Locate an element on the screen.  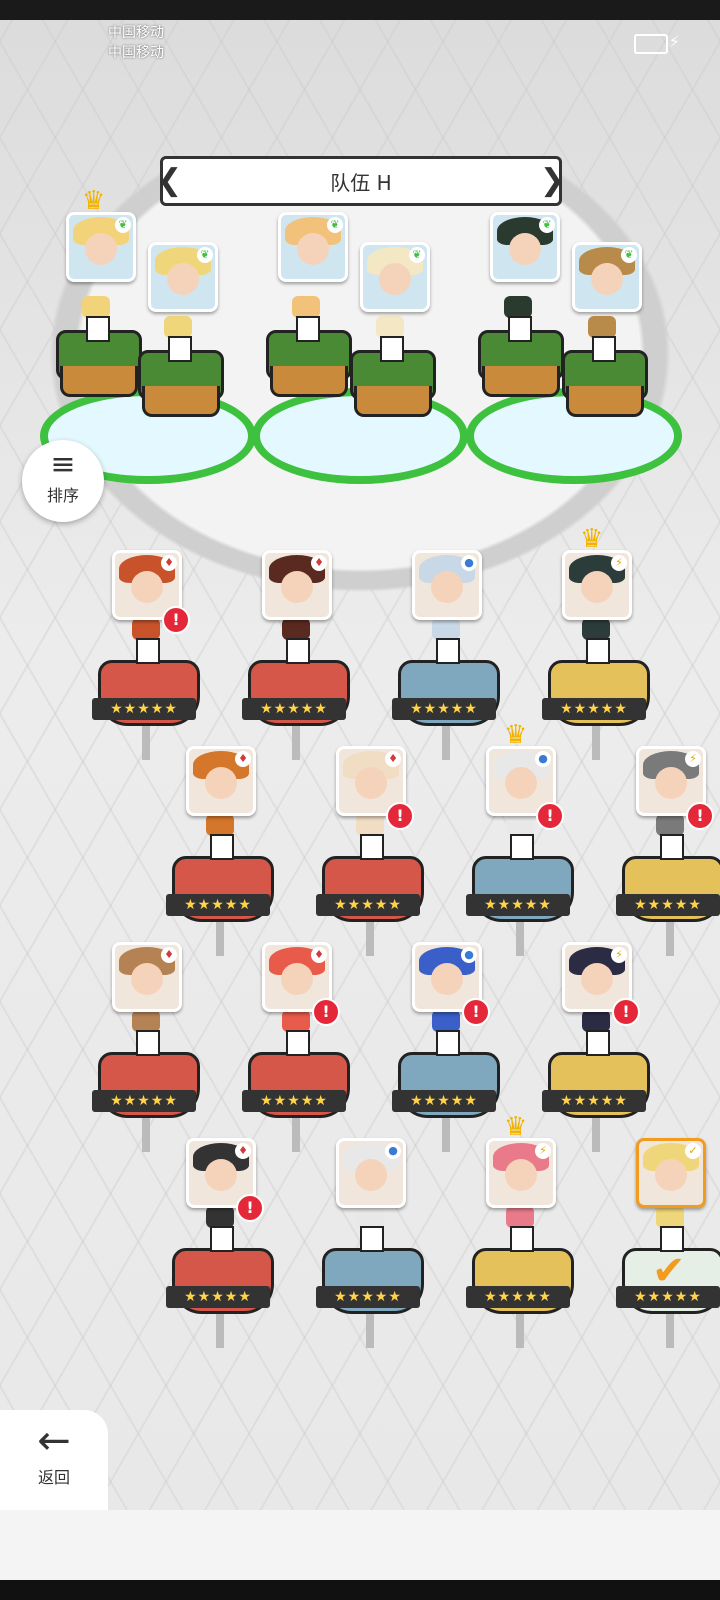
check-icon: ✔ is located at coordinates (669, 1271).